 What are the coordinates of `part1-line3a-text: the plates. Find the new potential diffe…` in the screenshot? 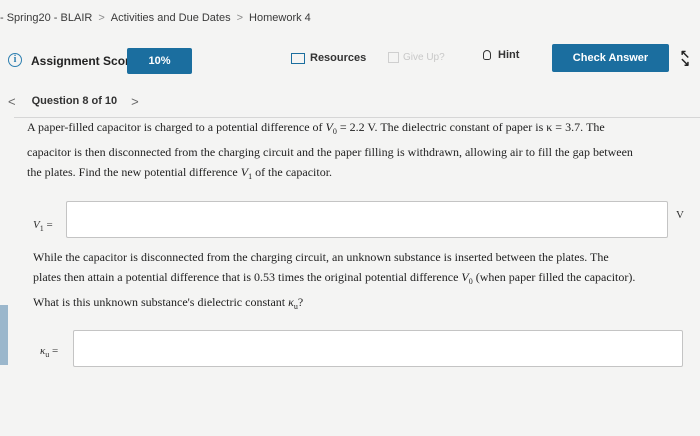 It's located at (134, 172).